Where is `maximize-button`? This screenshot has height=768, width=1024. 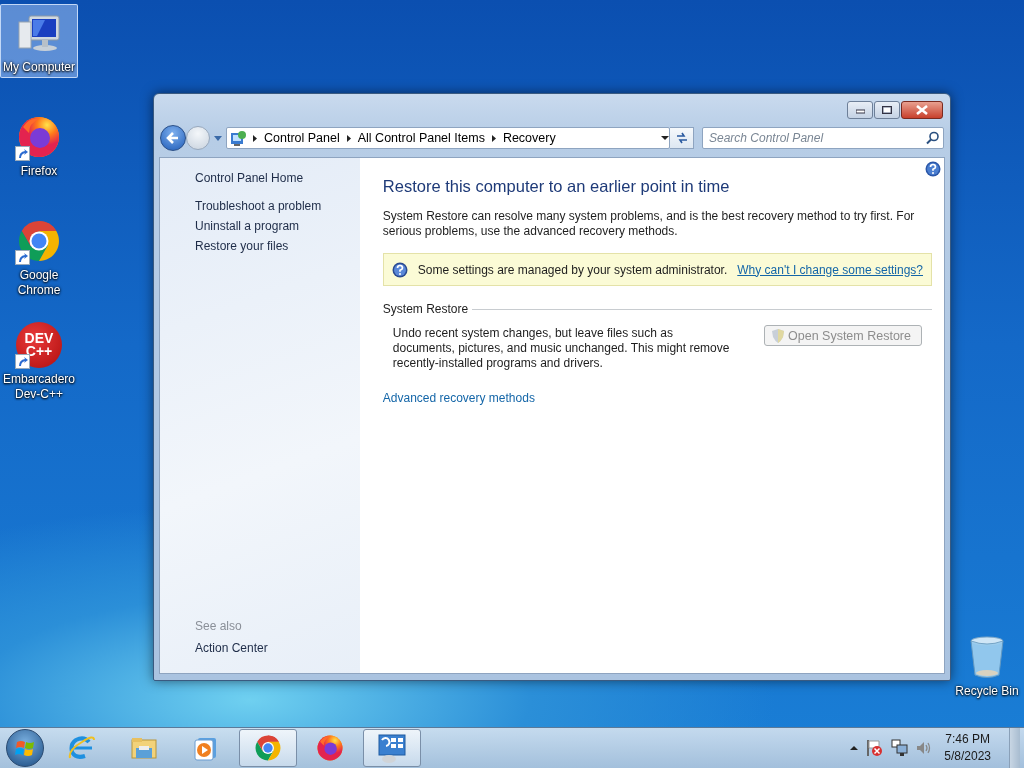 maximize-button is located at coordinates (887, 110).